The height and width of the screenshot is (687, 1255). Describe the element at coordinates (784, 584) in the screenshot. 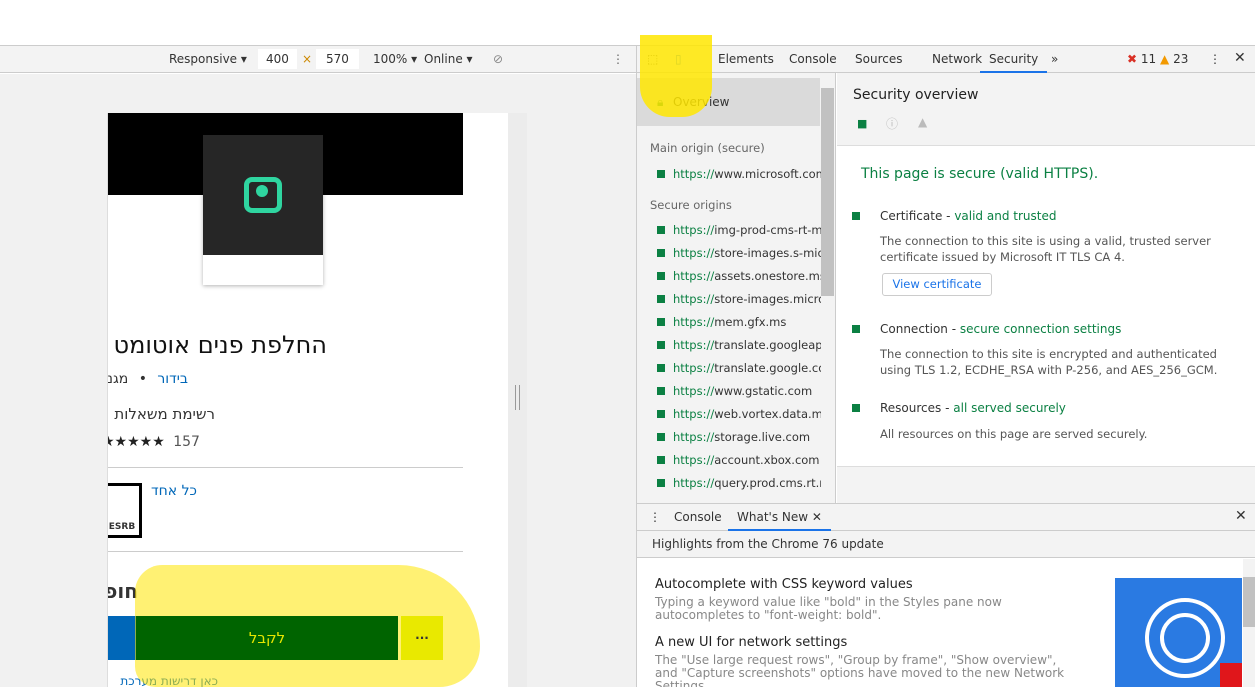

I see `news-item-title: Autocomplete with CSS keyword values` at that location.